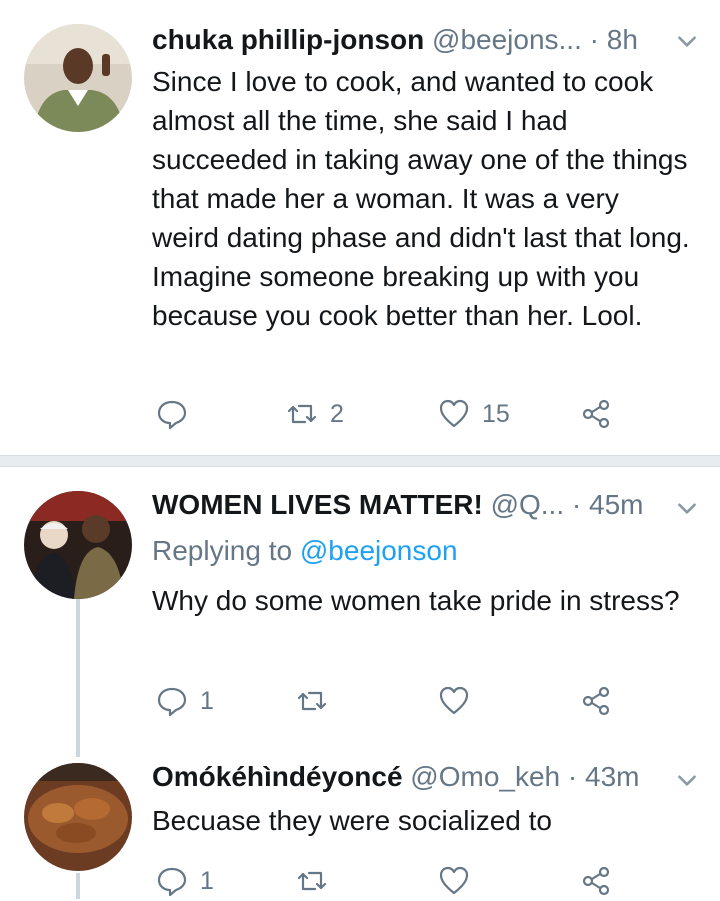  I want to click on tweet-header: Omókéhìndéyoncé @Omo_keh · 43m, so click(426, 777).